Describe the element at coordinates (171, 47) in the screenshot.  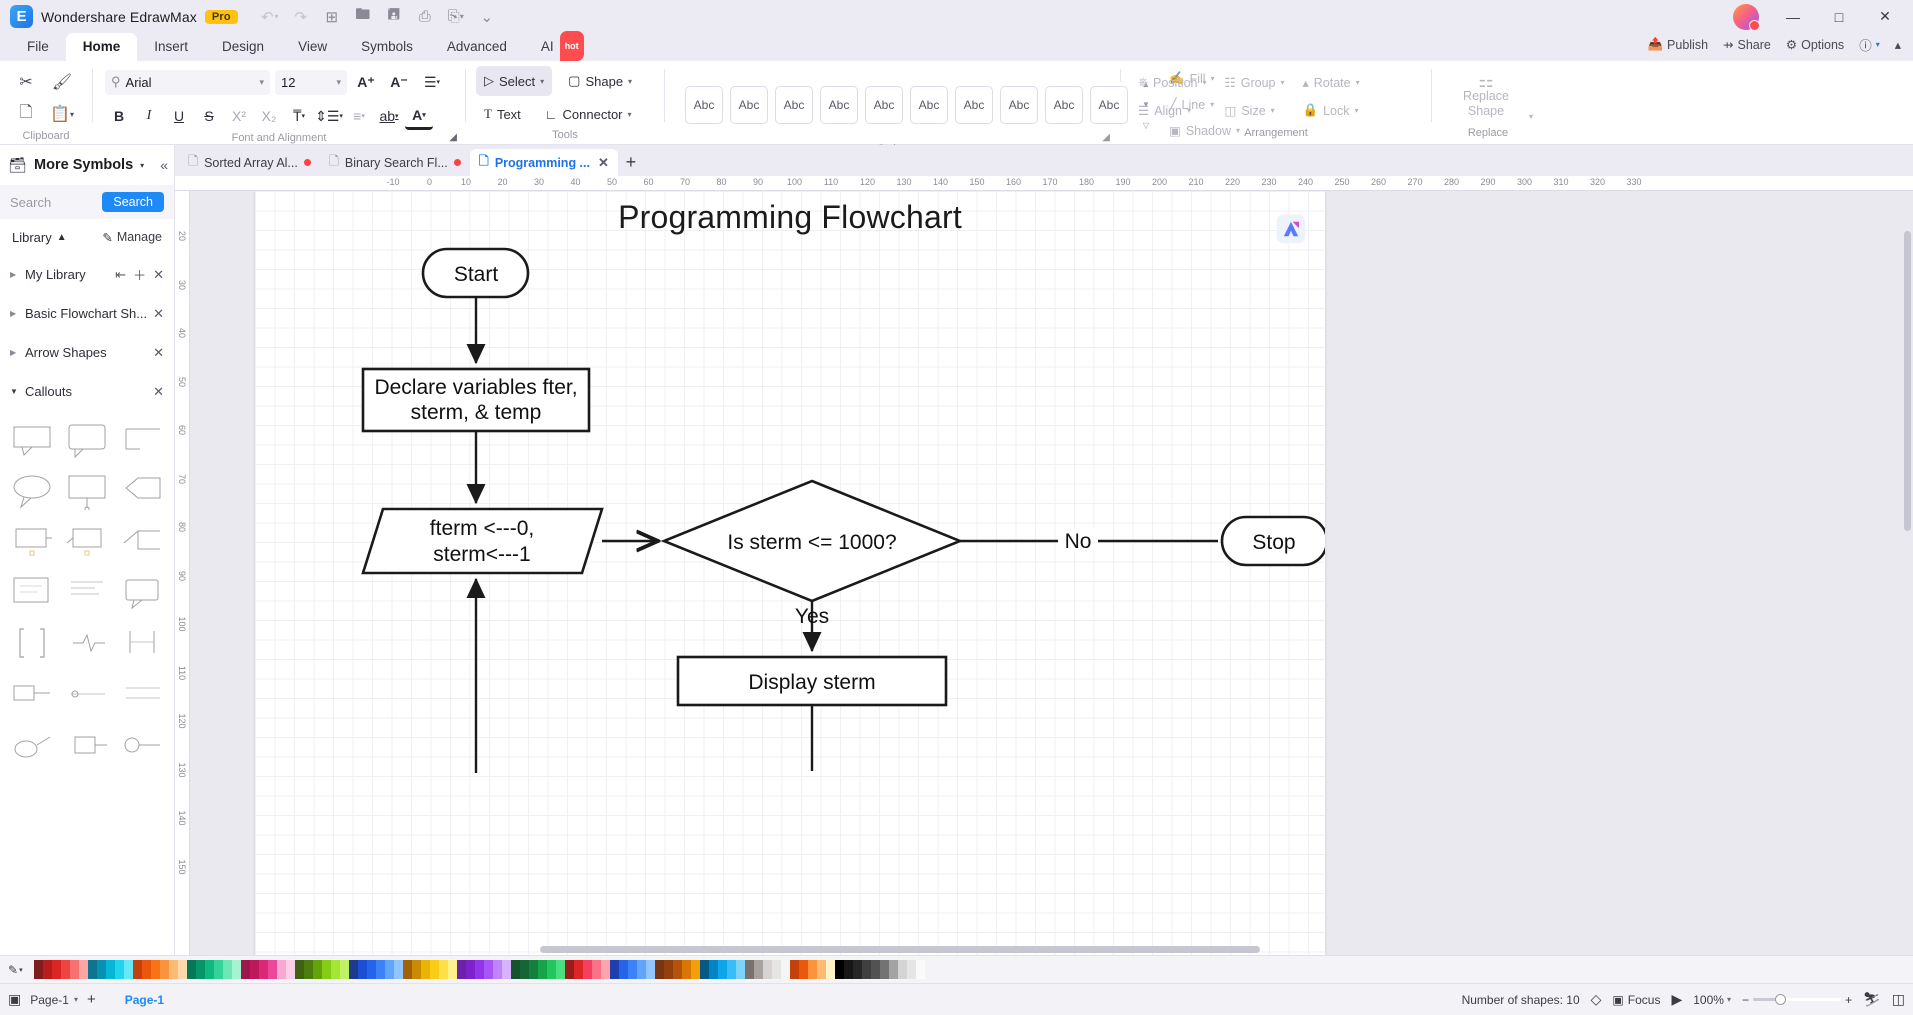
I see `menu-insert: Insert` at that location.